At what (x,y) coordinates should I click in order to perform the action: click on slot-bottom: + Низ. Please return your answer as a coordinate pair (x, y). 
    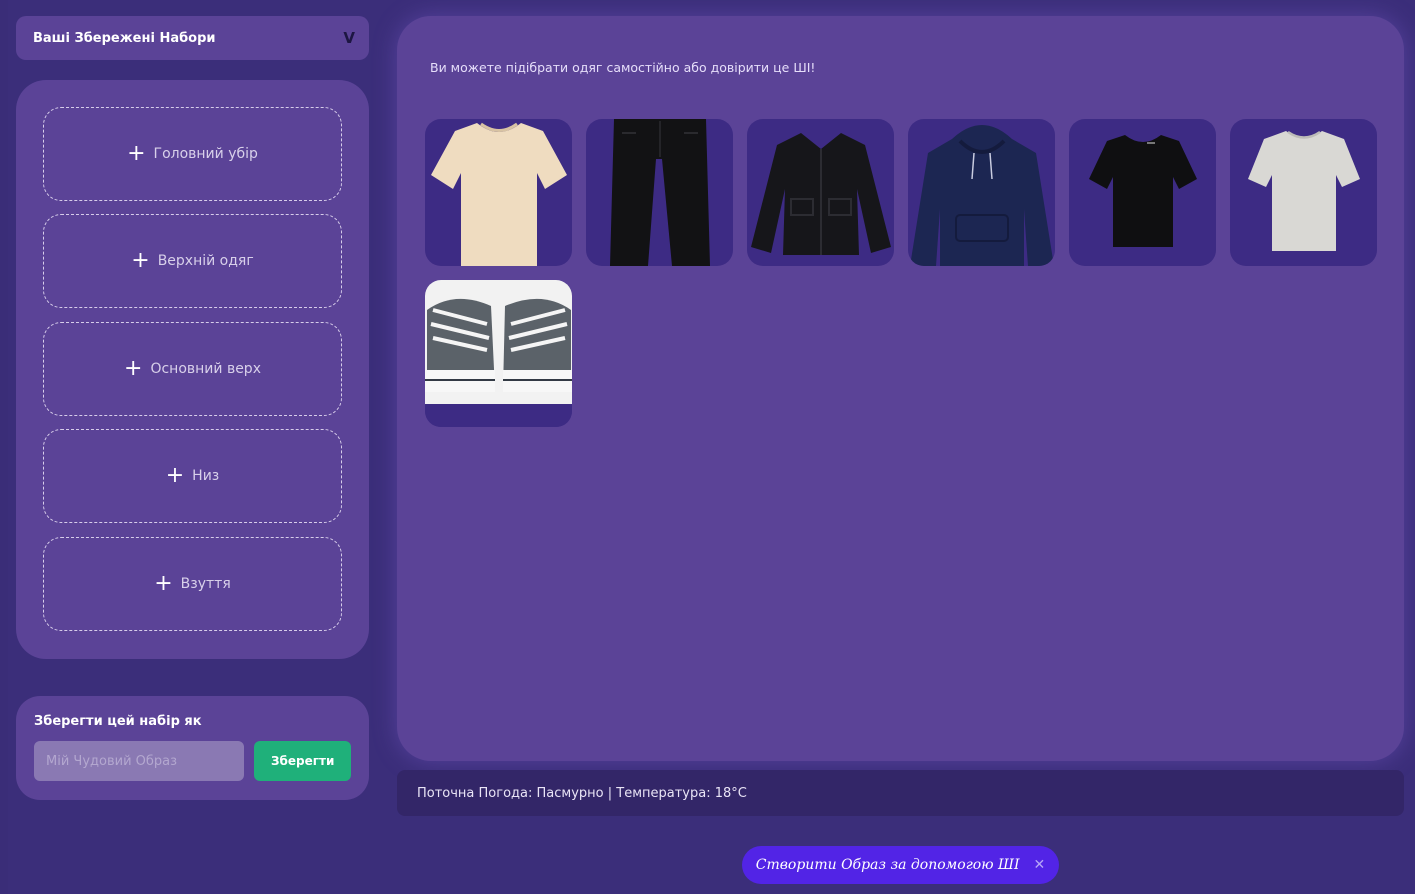
    Looking at the image, I should click on (192, 476).